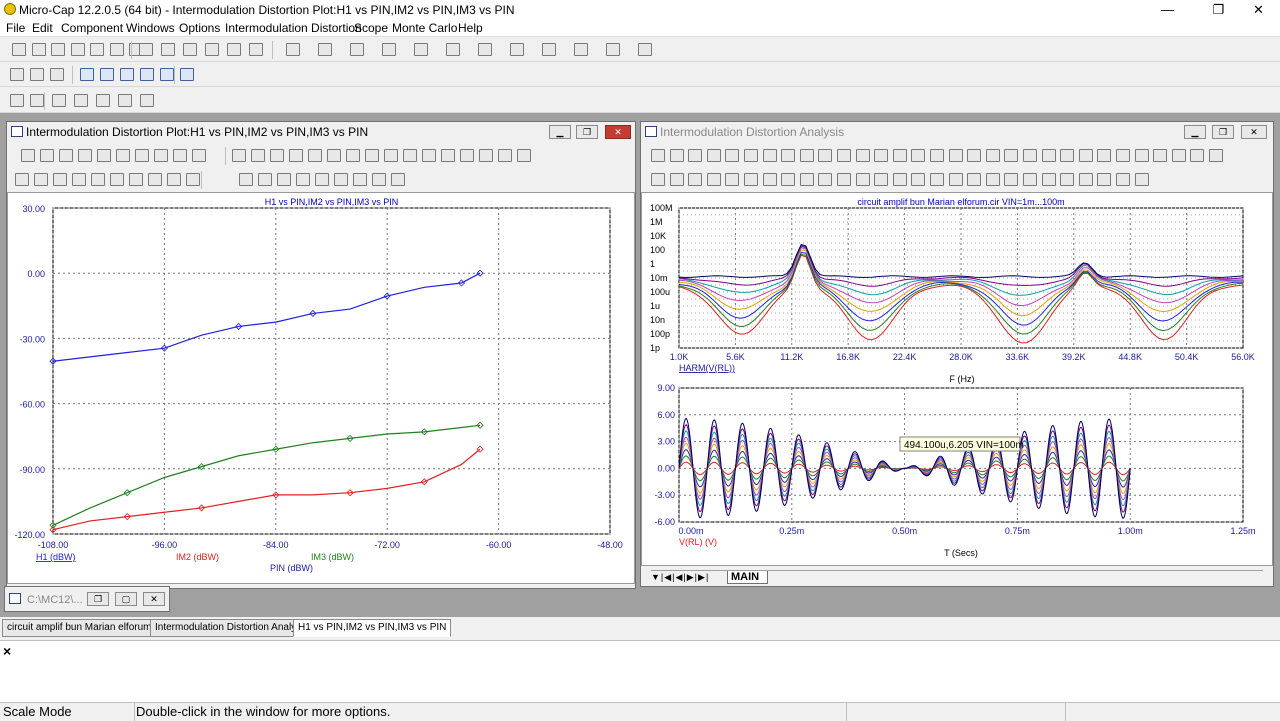  What do you see at coordinates (154, 599) in the screenshot?
I see `close-icon: ✕` at bounding box center [154, 599].